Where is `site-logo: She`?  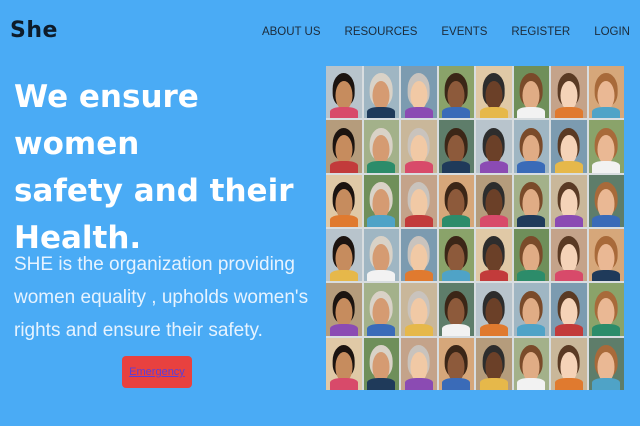
site-logo: She is located at coordinates (34, 30).